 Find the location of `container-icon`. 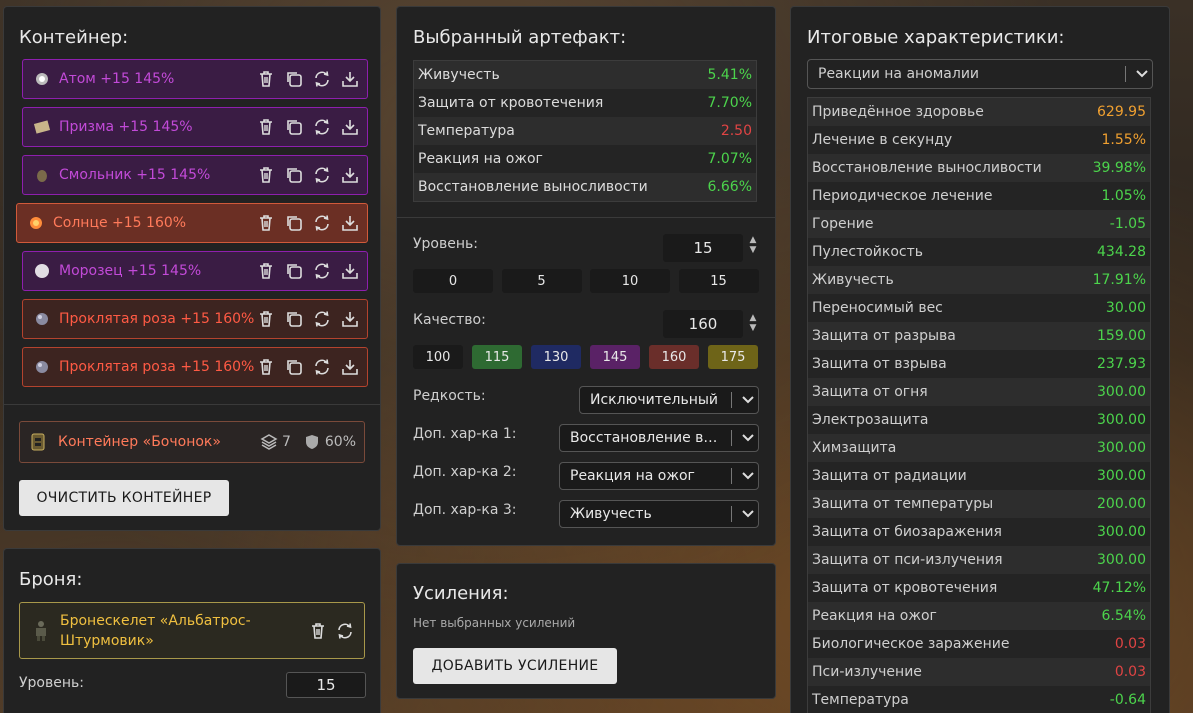

container-icon is located at coordinates (38, 442).